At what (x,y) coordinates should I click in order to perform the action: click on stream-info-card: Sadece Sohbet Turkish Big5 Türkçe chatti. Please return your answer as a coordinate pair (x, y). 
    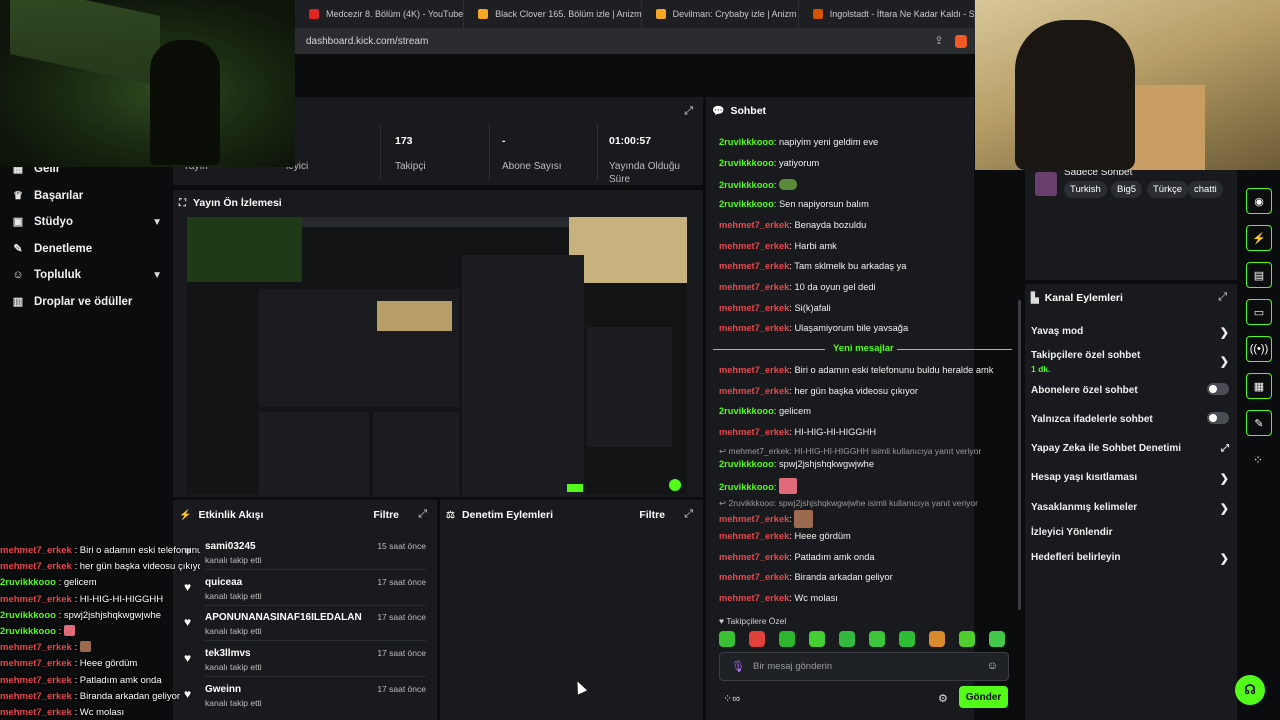
    Looking at the image, I should click on (1131, 223).